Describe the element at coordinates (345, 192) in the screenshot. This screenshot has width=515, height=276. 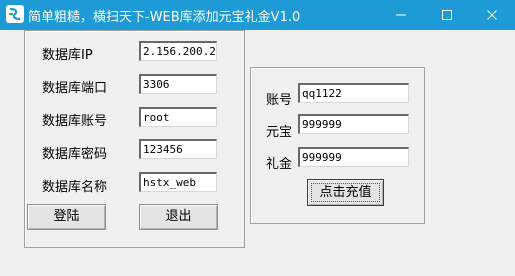
I see `recharge-submit-button: 点击充值` at that location.